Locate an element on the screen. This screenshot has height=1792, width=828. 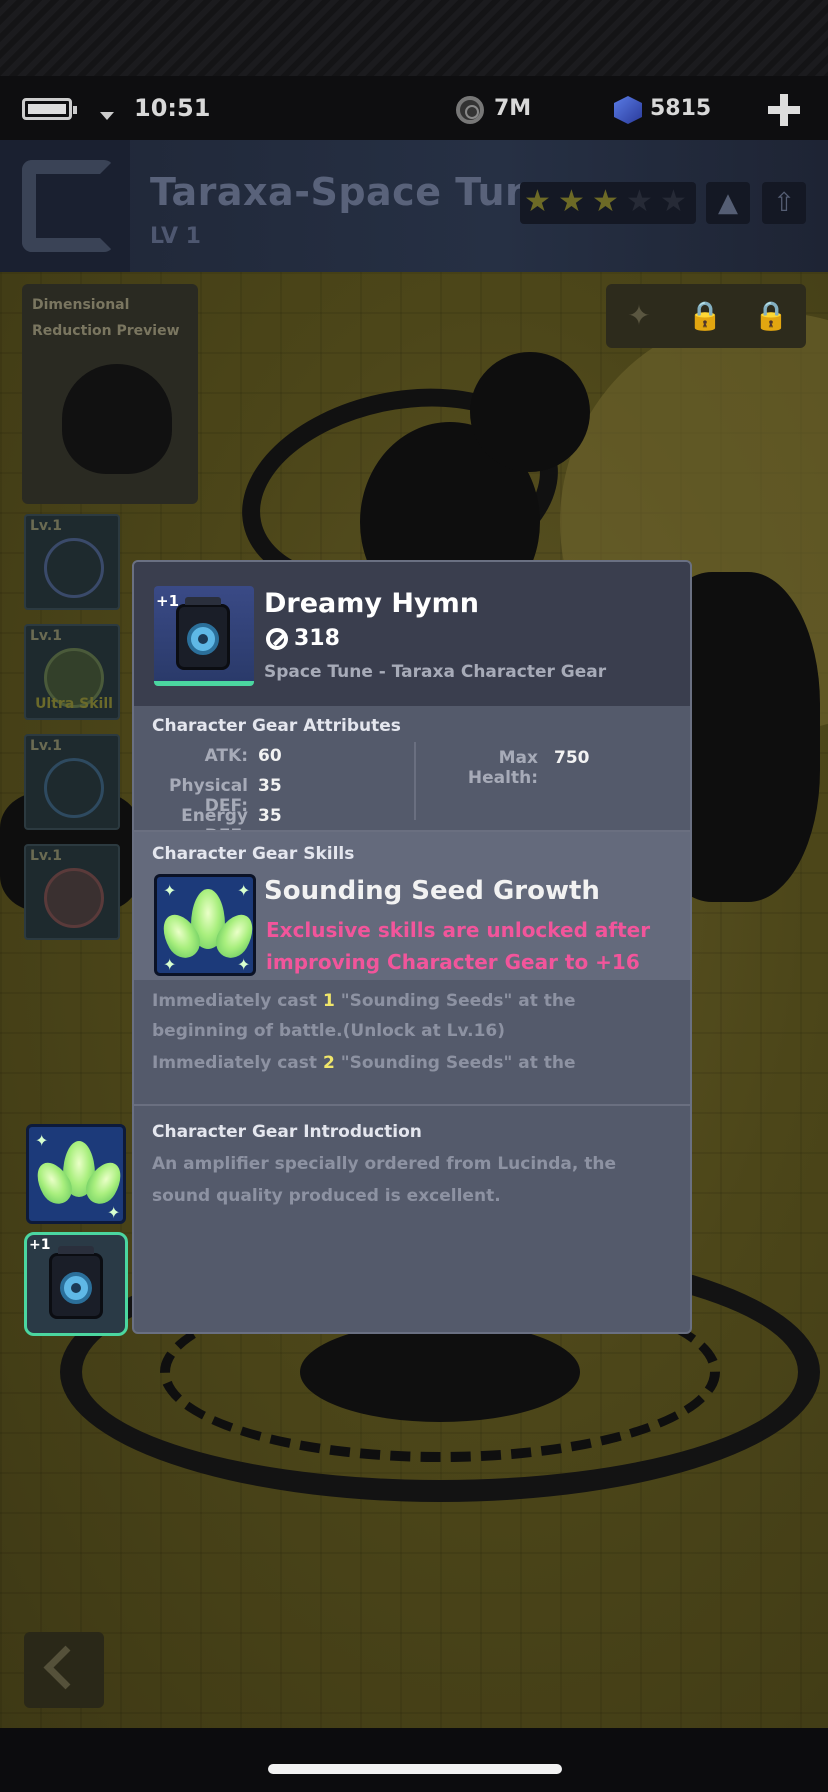
coin-icon is located at coordinates (470, 110).